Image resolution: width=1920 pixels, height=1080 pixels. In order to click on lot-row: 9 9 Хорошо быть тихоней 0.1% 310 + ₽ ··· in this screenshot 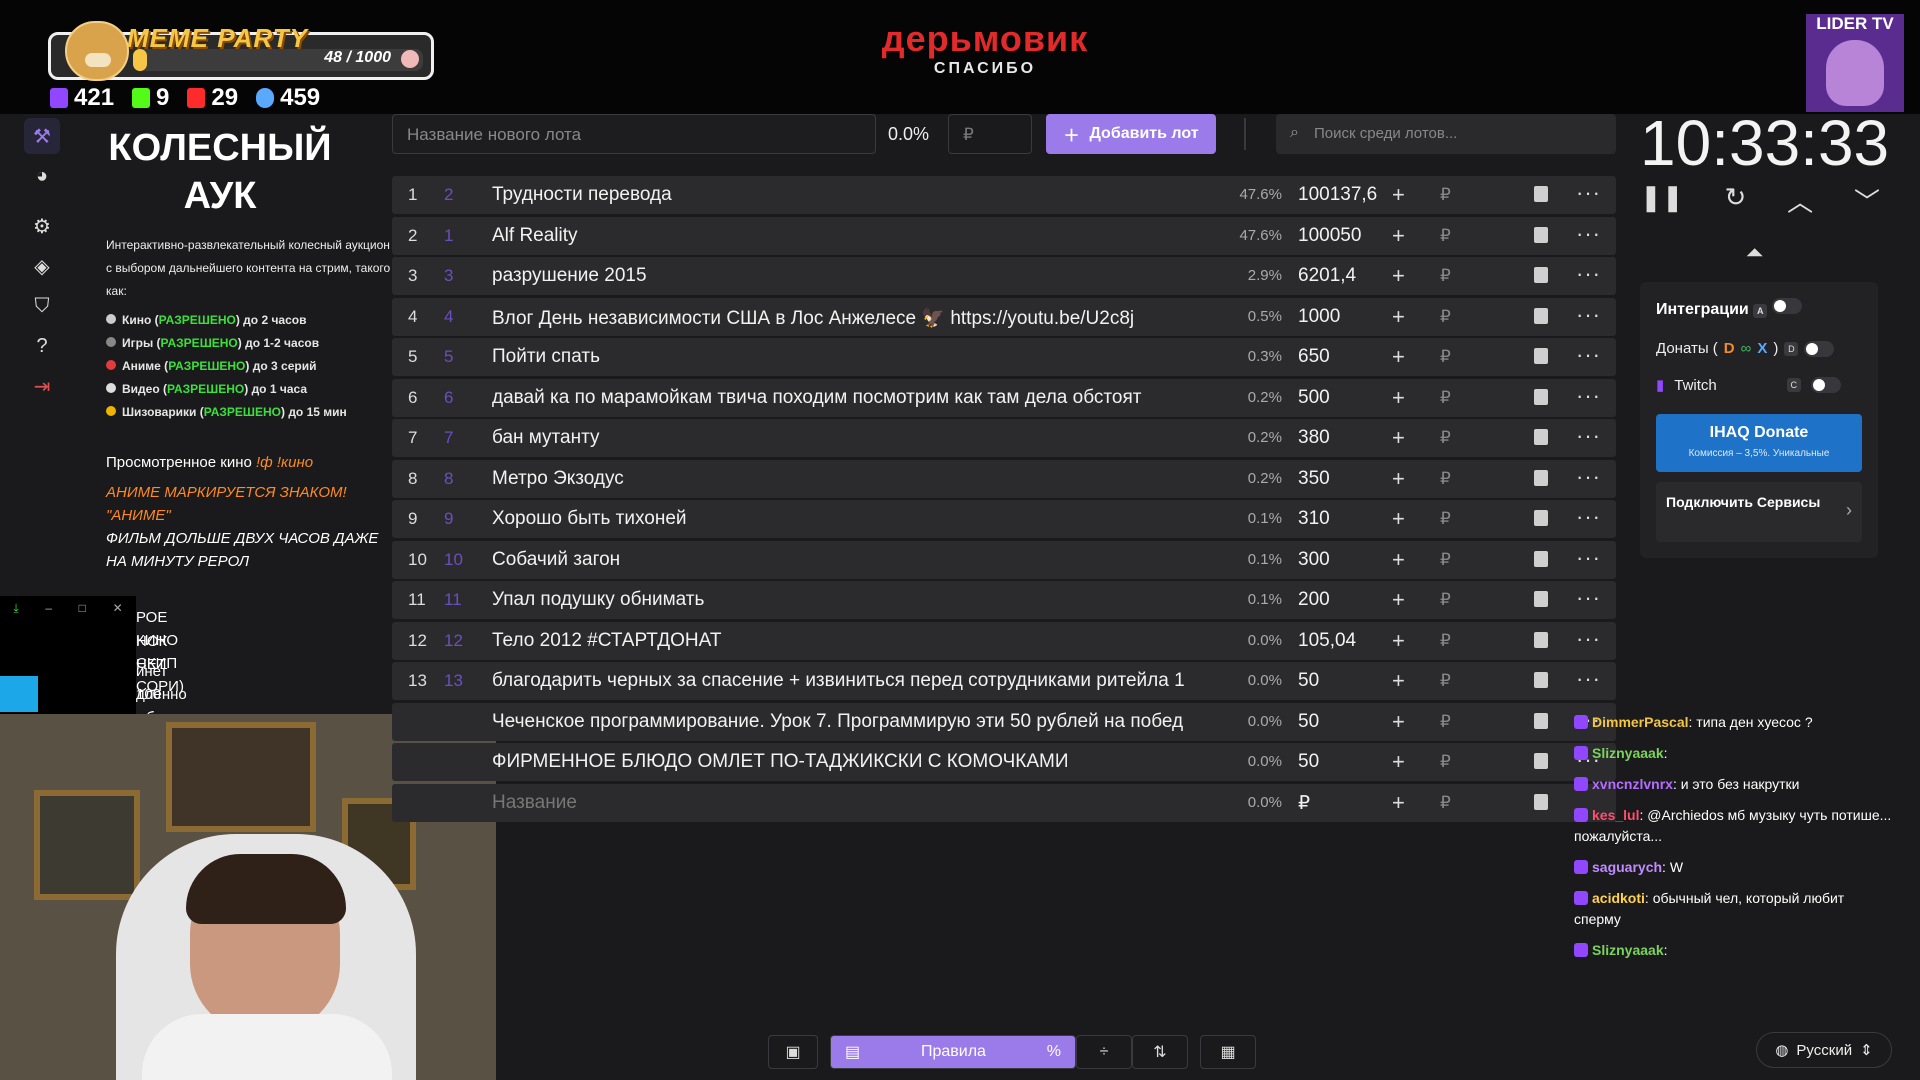, I will do `click(1004, 519)`.